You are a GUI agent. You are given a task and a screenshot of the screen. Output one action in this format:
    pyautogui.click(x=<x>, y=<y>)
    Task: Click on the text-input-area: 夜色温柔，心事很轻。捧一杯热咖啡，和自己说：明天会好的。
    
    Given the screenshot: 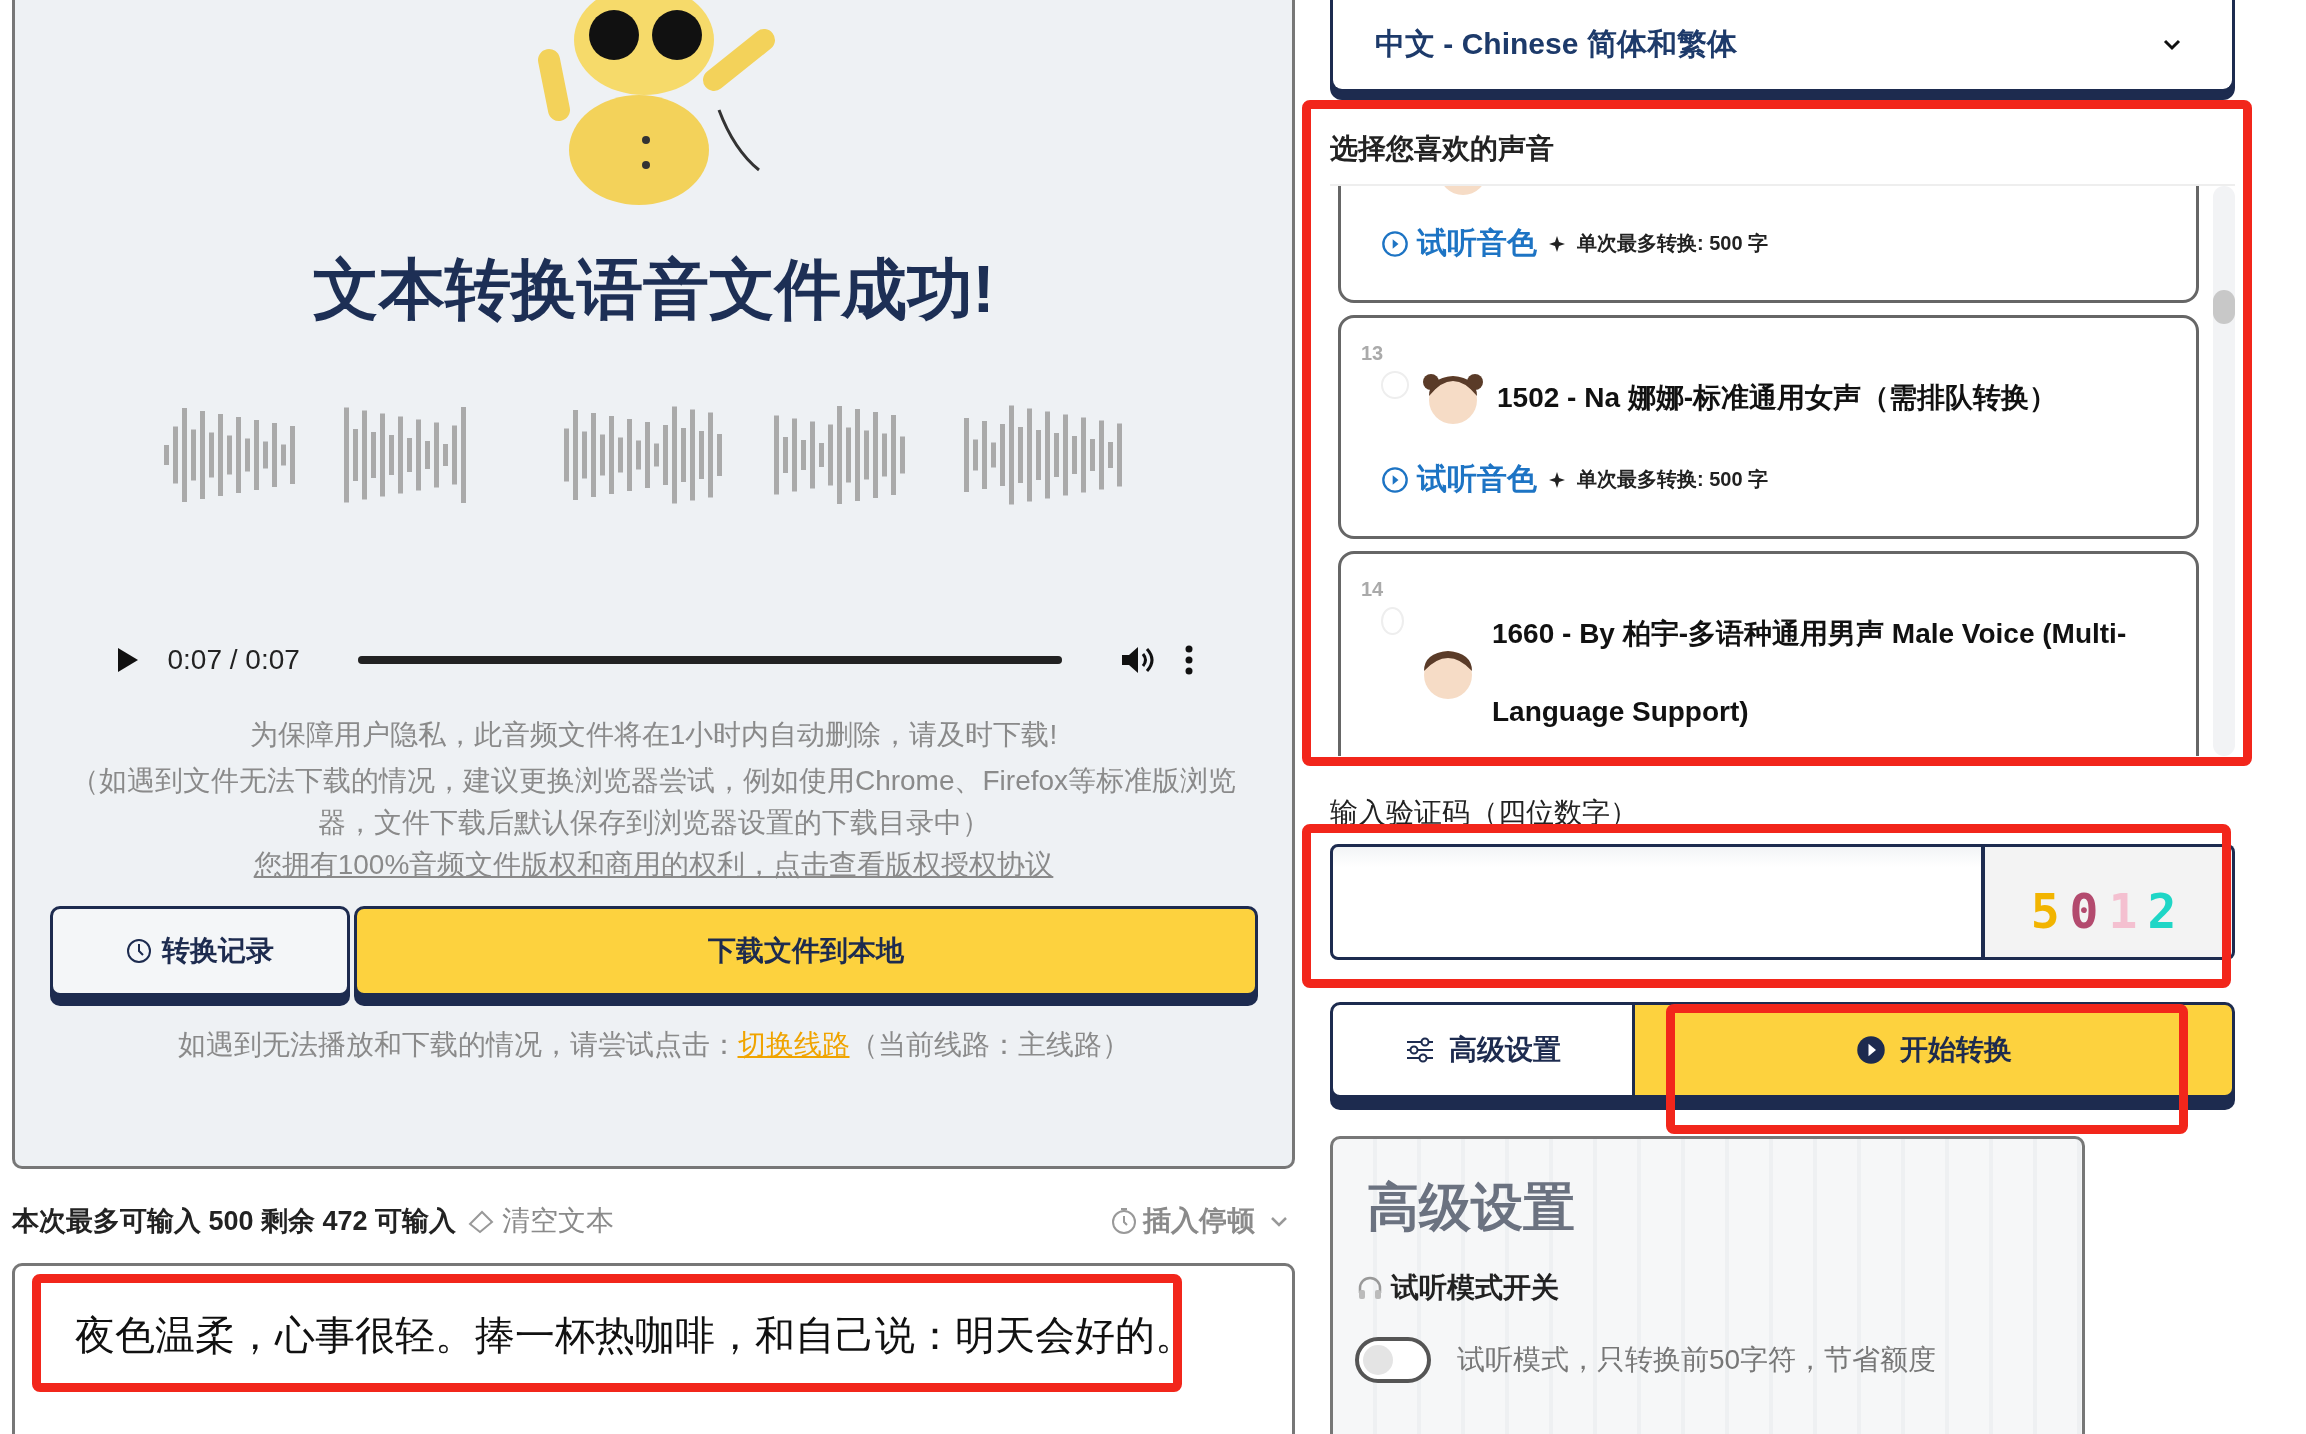 What is the action you would take?
    pyautogui.click(x=653, y=1348)
    